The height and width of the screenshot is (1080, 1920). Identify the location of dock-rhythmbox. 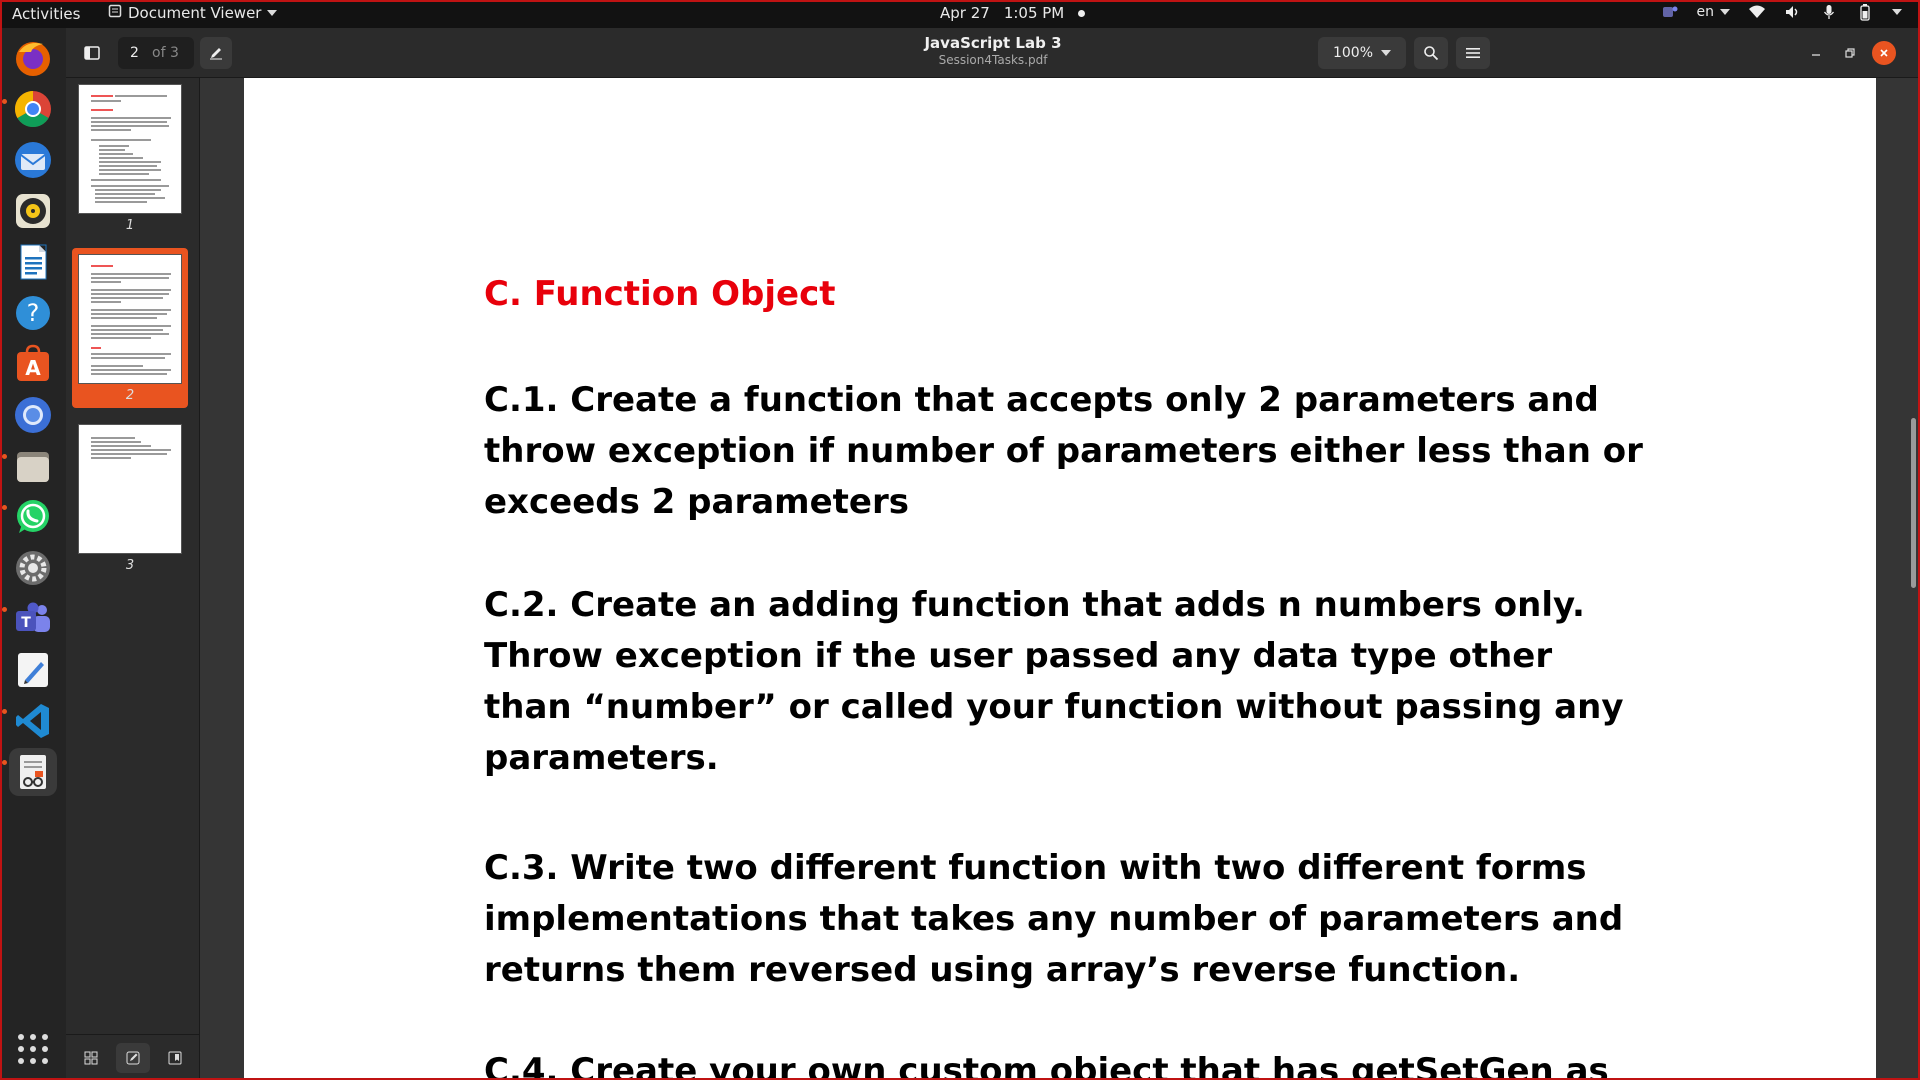
(33, 211).